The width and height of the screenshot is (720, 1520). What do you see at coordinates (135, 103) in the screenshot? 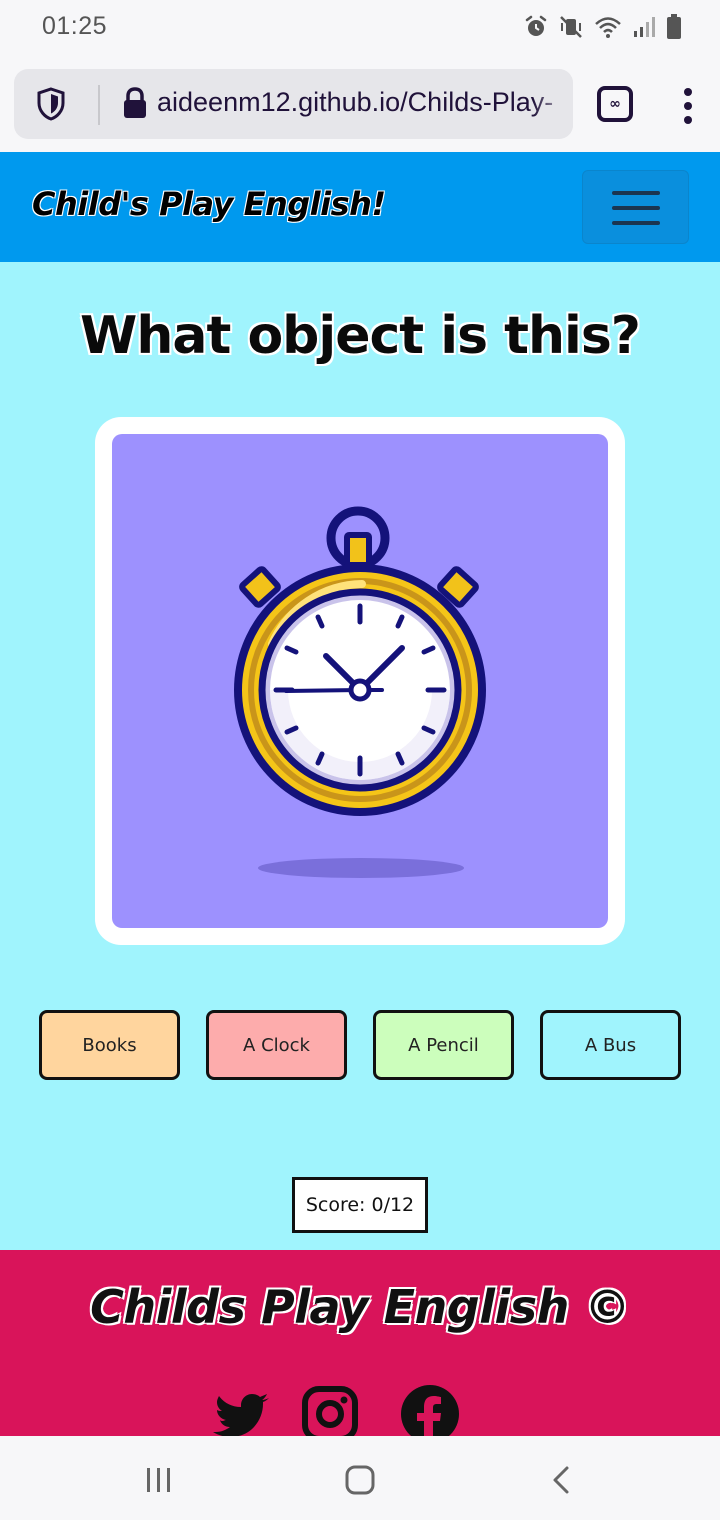
I see `lock-icon` at bounding box center [135, 103].